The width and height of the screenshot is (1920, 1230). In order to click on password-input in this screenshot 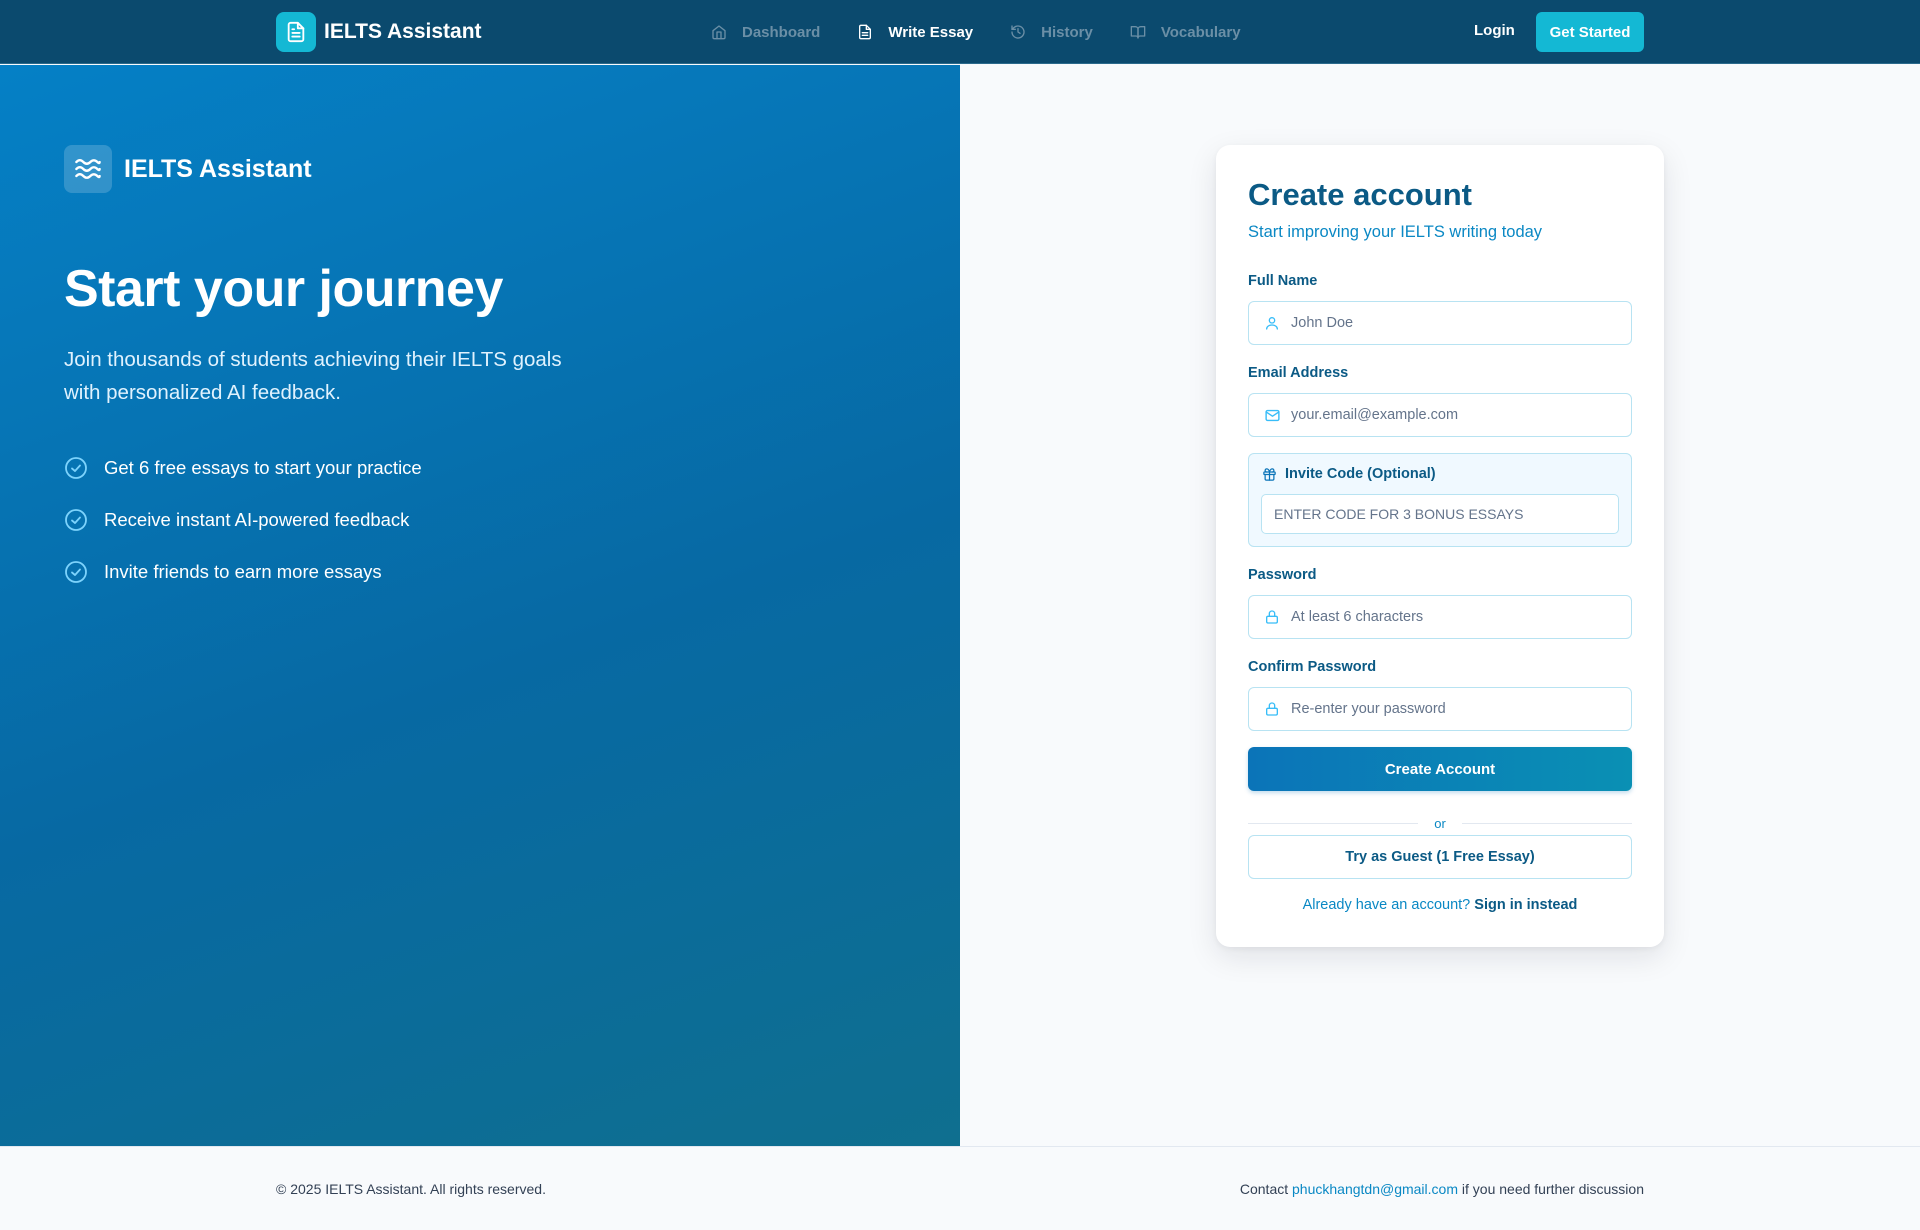, I will do `click(1451, 617)`.